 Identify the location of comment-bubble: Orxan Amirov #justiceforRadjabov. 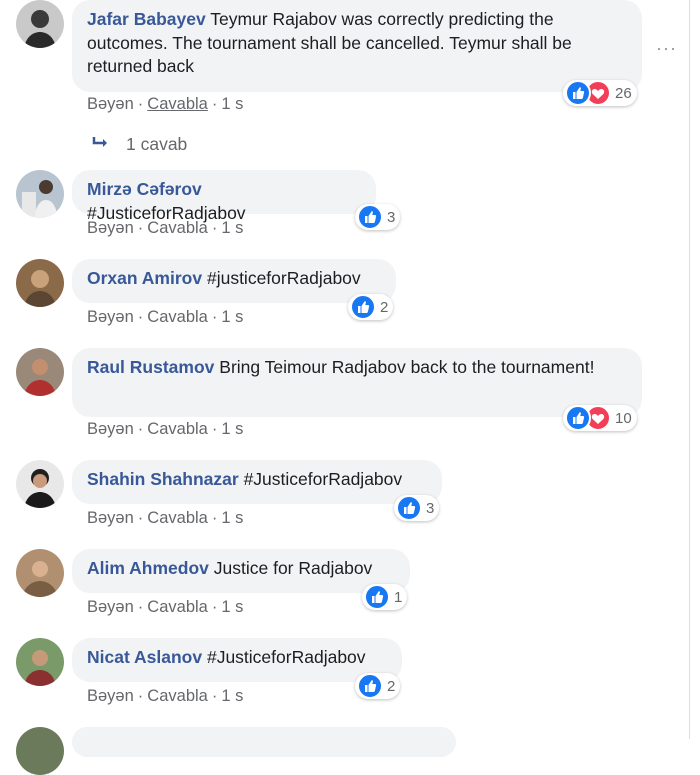
(234, 281).